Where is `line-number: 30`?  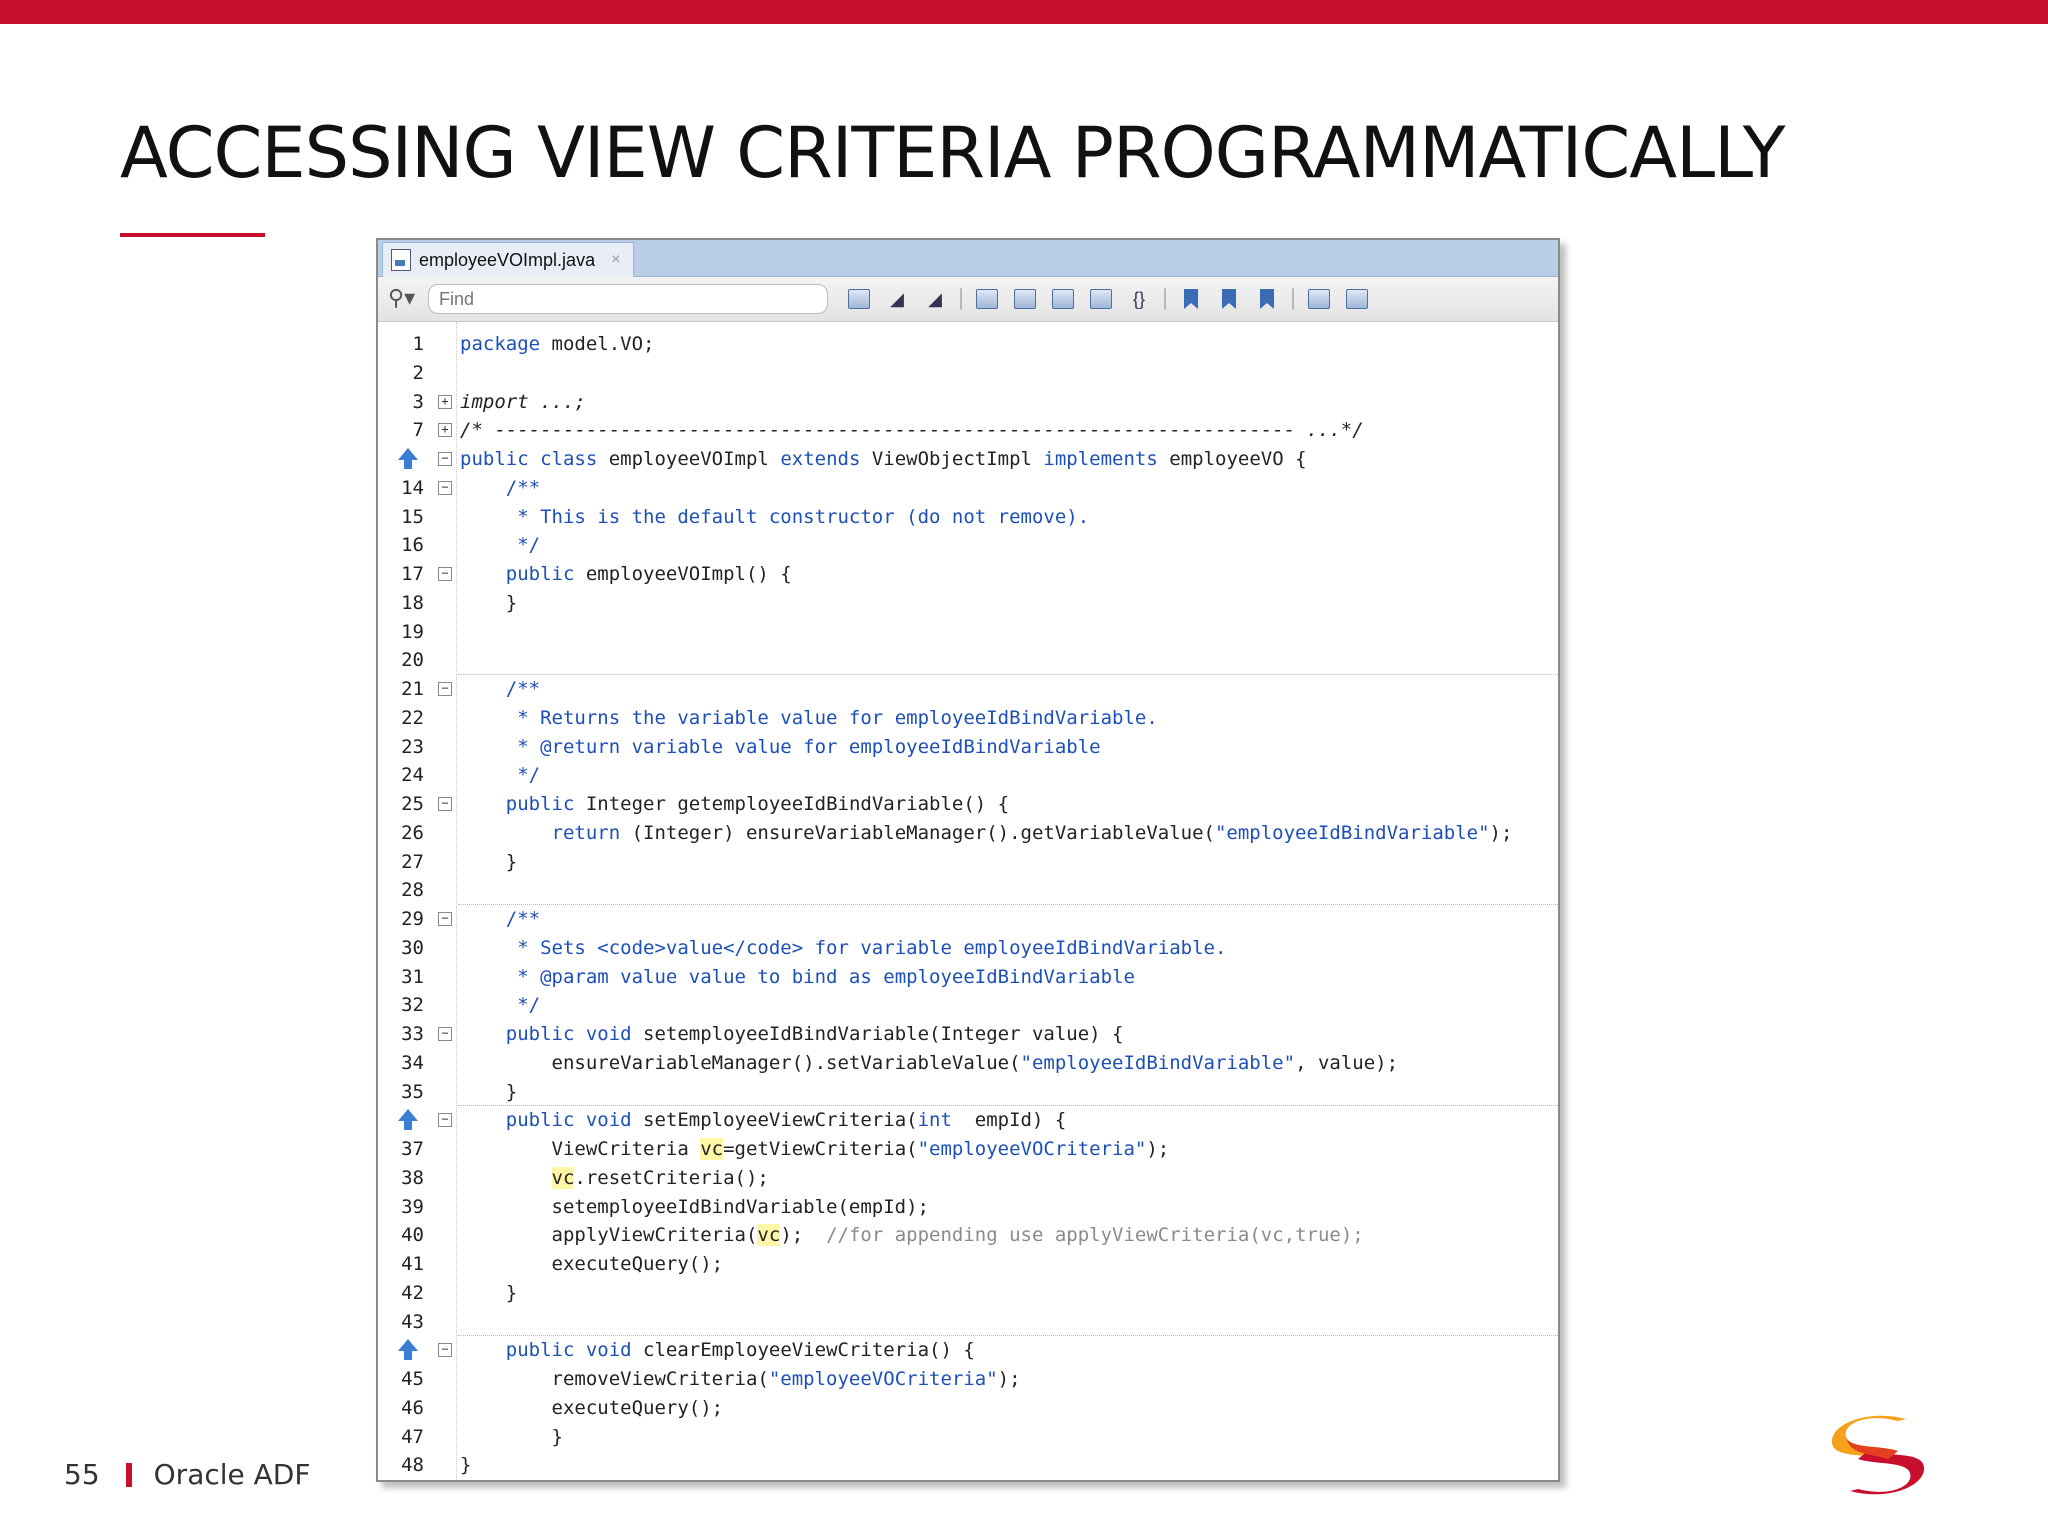
line-number: 30 is located at coordinates (412, 947).